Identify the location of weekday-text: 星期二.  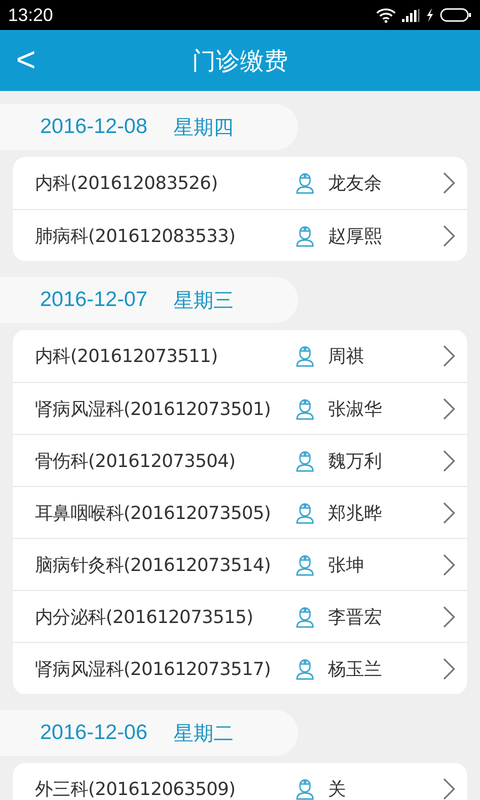
(203, 733).